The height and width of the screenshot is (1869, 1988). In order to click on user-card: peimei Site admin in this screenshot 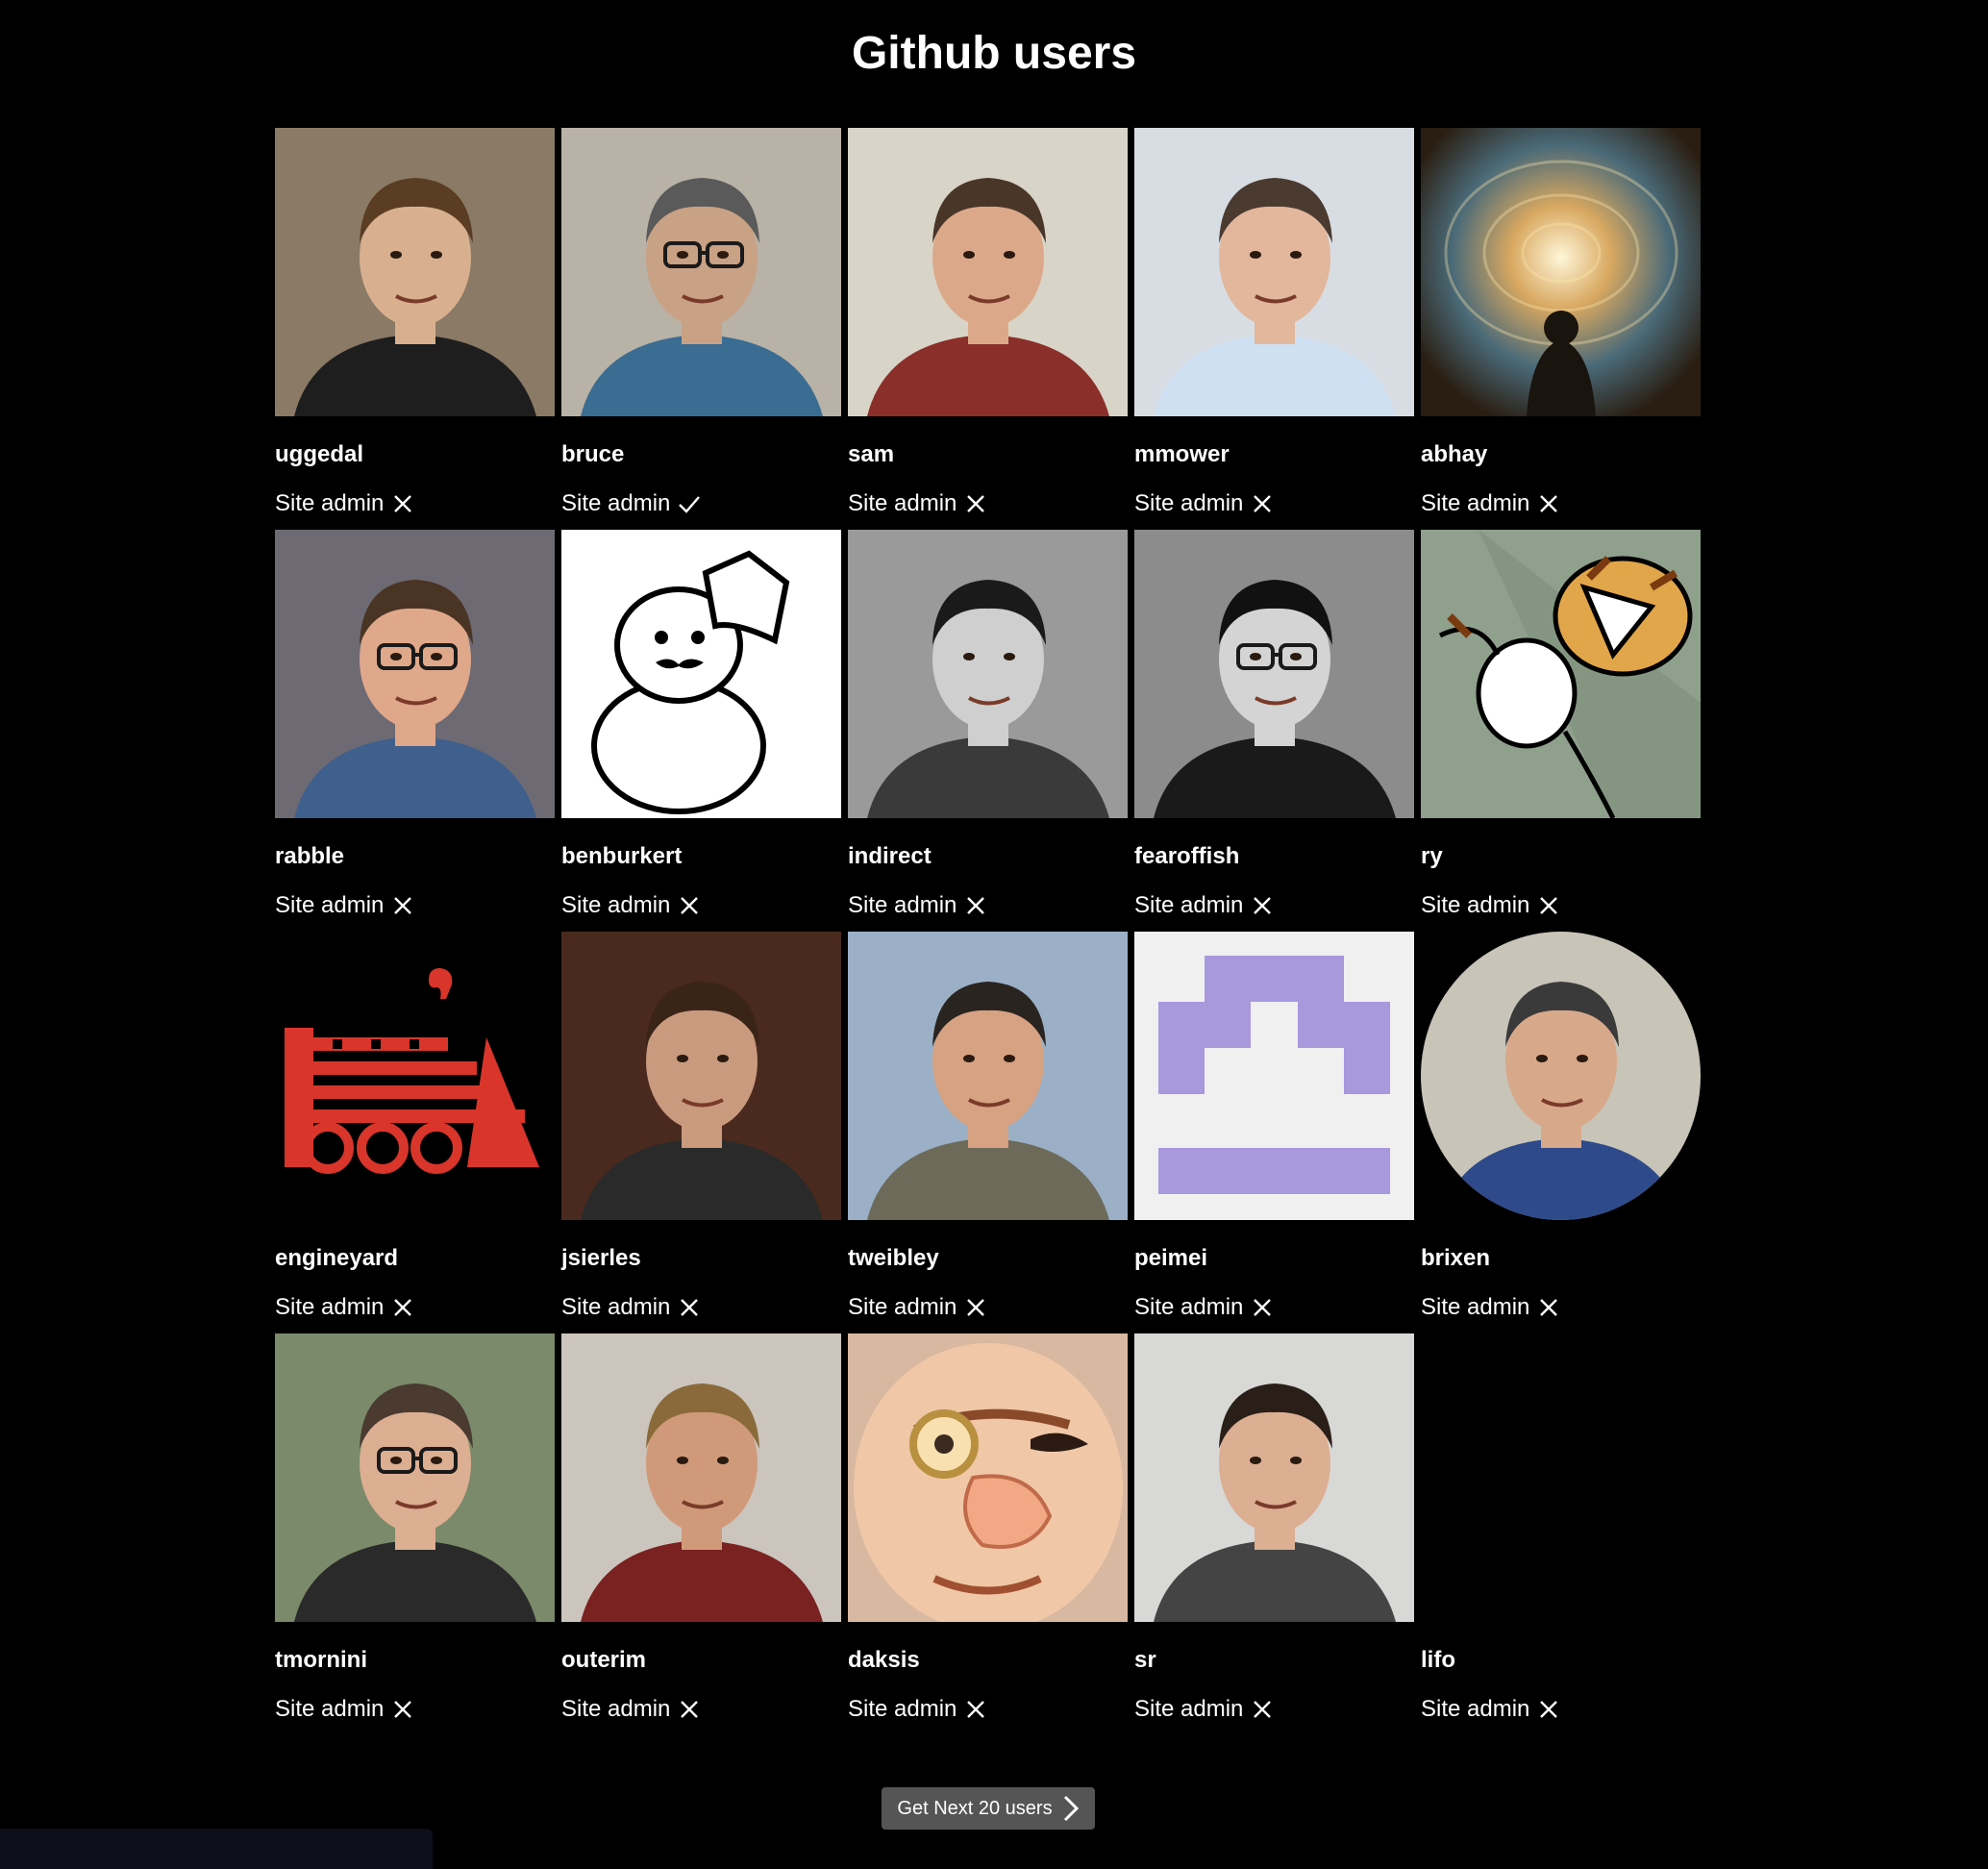, I will do `click(1274, 1132)`.